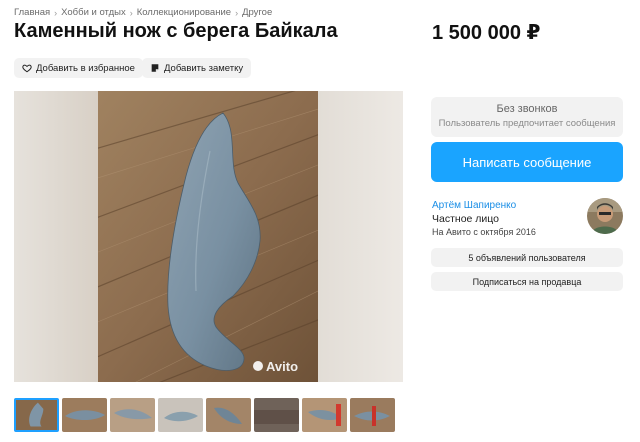 The image size is (640, 442). I want to click on subscribe-seller-button: Подписаться на продавца, so click(527, 281).